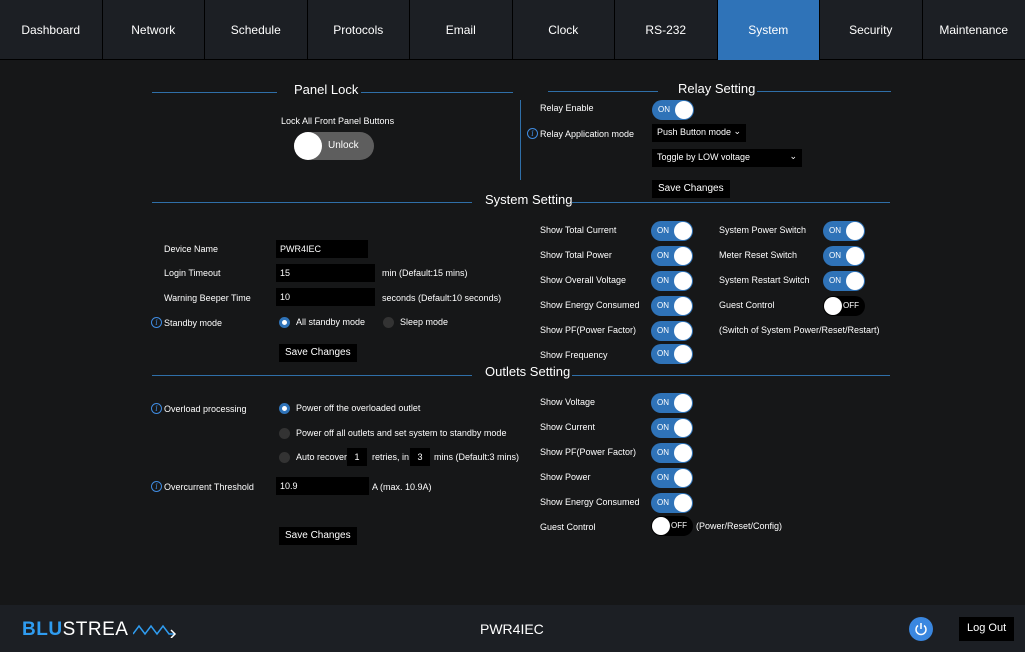 This screenshot has width=1025, height=652. I want to click on meter-reset-switch-toggle: ON, so click(844, 256).